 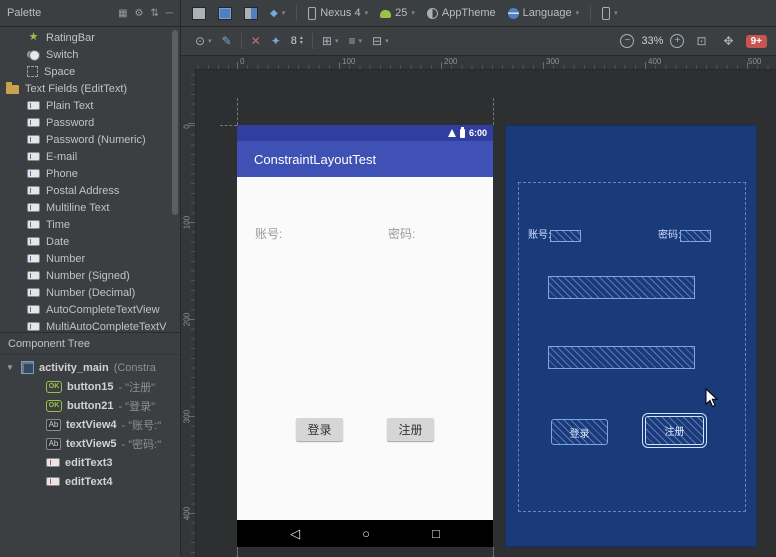 I want to click on palette-item-email: E-mail, so click(x=90, y=156).